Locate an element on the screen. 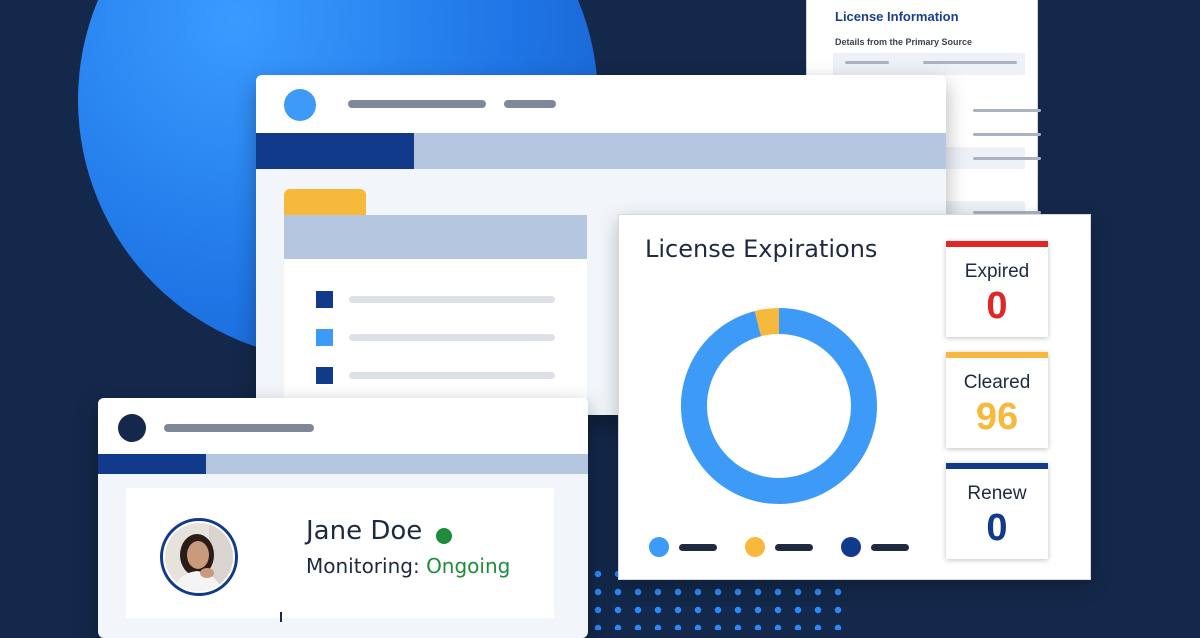  monitoring-label: Monitoring: is located at coordinates (363, 566).